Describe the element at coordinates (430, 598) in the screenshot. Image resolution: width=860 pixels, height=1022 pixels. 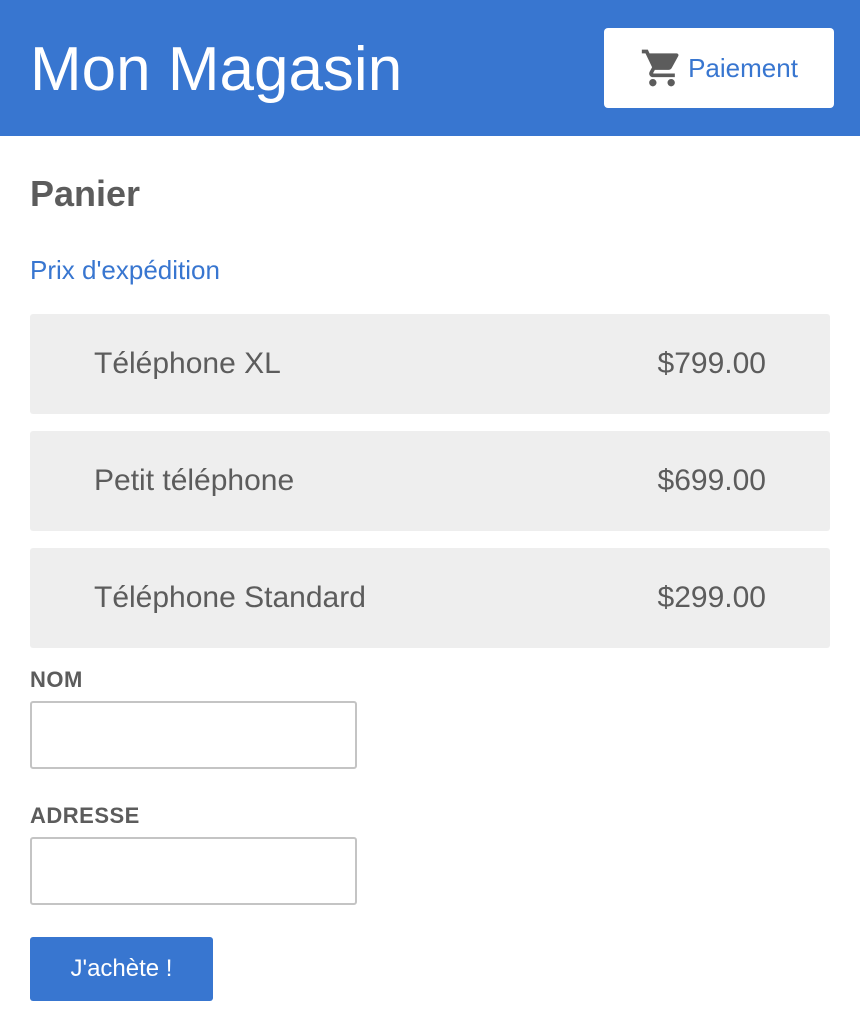
I see `cart-item: Téléphone Standard $299.00` at that location.